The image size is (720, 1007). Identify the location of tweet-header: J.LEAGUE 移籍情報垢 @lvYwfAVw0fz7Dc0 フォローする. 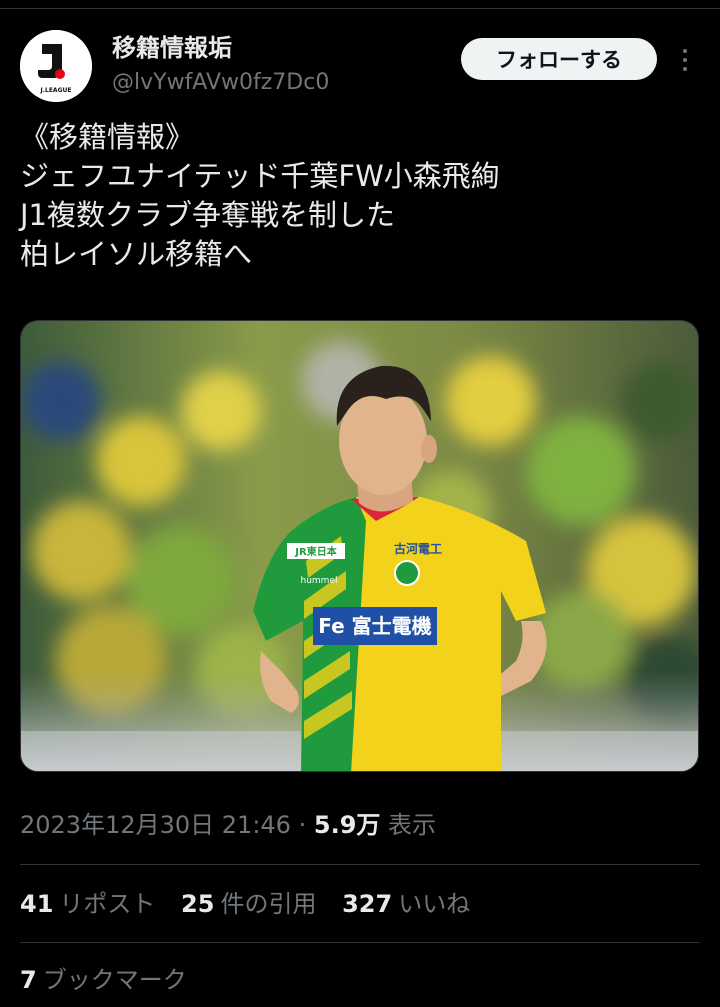
(360, 66).